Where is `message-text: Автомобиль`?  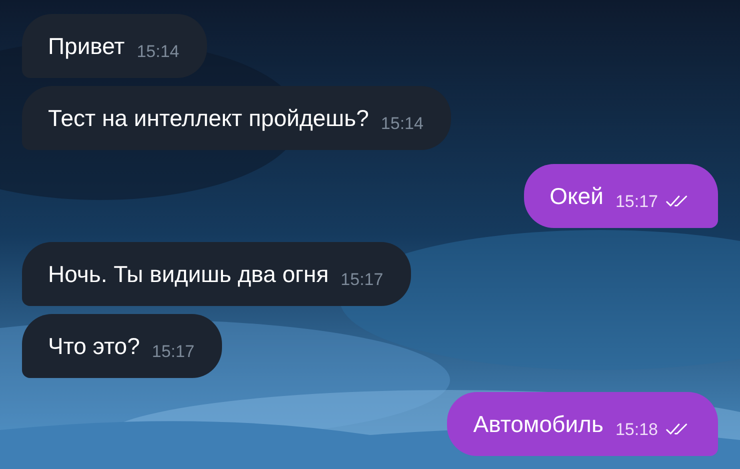
message-text: Автомобиль is located at coordinates (538, 424).